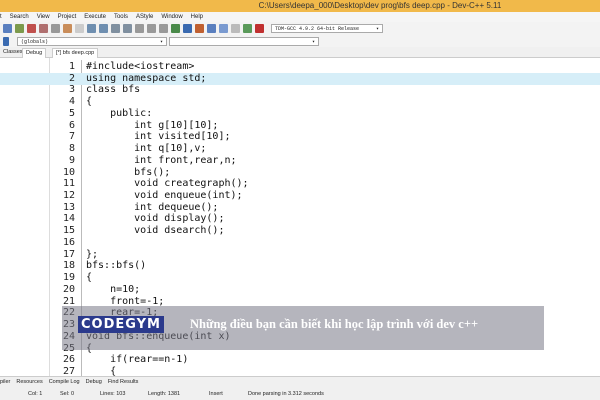  Describe the element at coordinates (55, 28) in the screenshot. I see `print-icon` at that location.